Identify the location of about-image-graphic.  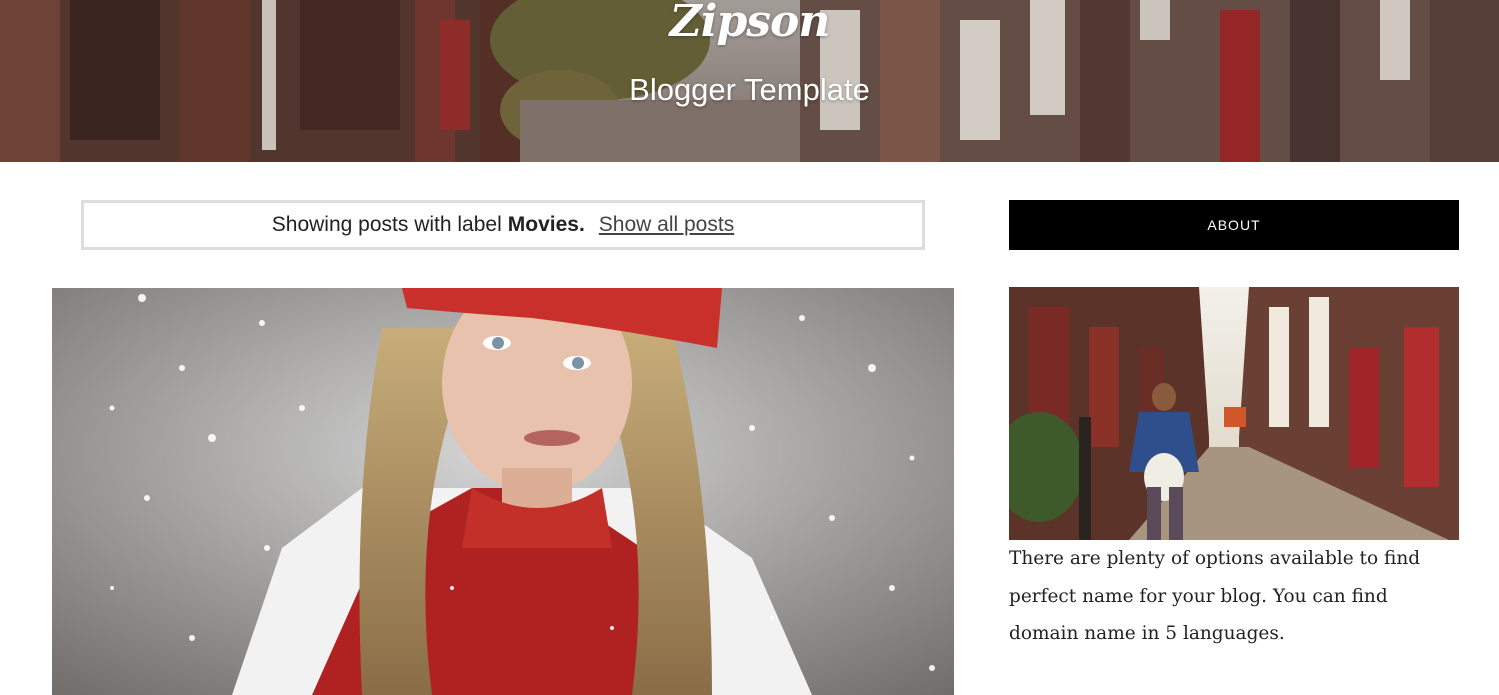
(1234, 413).